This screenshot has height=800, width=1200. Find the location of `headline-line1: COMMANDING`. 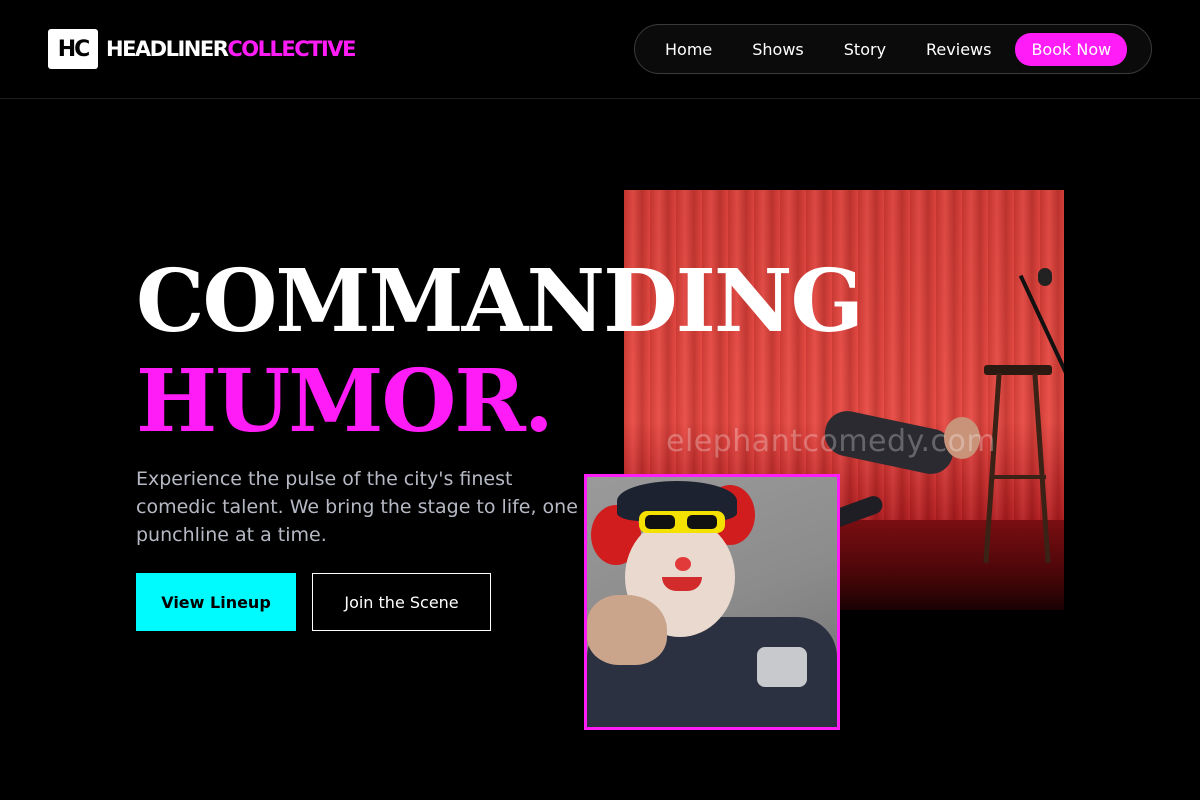

headline-line1: COMMANDING is located at coordinates (500, 301).